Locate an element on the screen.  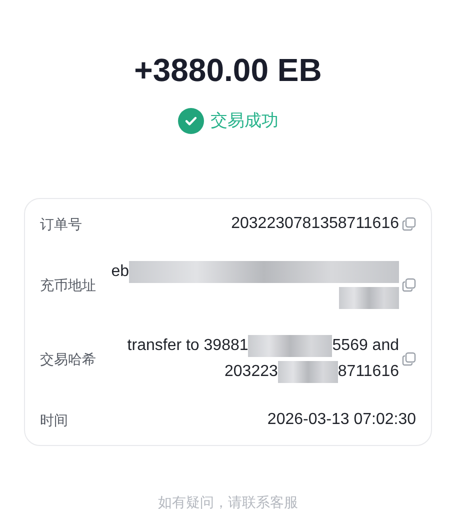
detail-label: 时间 is located at coordinates (54, 420).